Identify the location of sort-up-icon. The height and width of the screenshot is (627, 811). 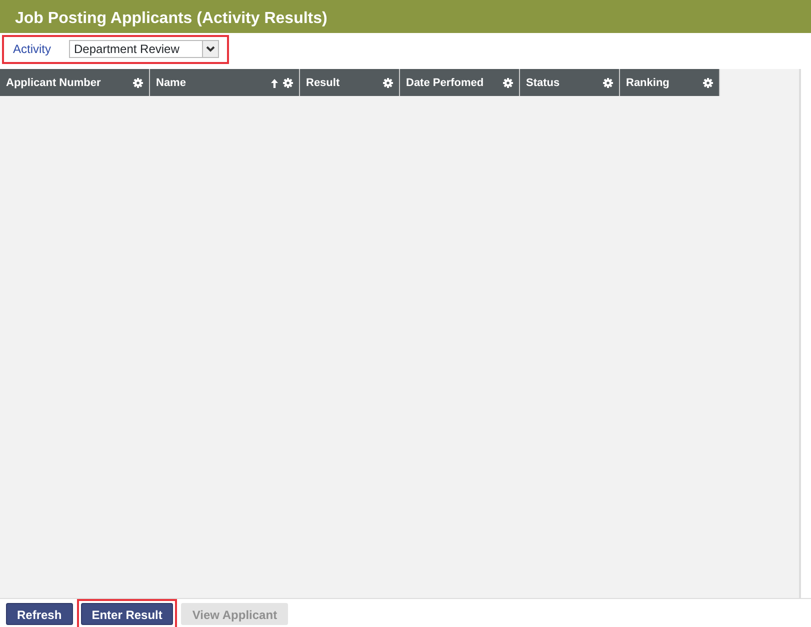
(274, 83).